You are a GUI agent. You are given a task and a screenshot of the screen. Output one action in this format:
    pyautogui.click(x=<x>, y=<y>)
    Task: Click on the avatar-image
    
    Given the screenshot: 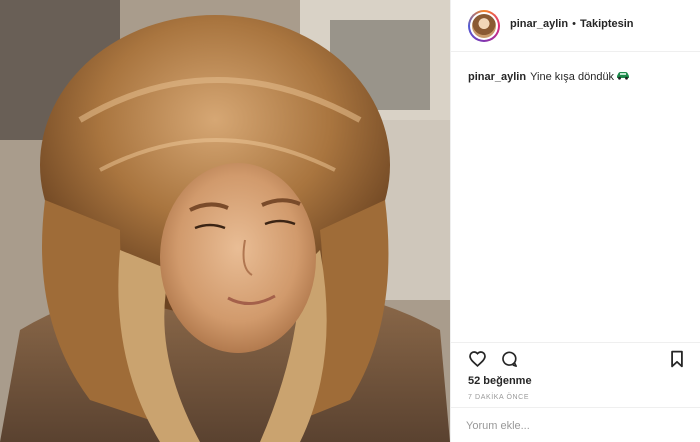 What is the action you would take?
    pyautogui.click(x=484, y=26)
    